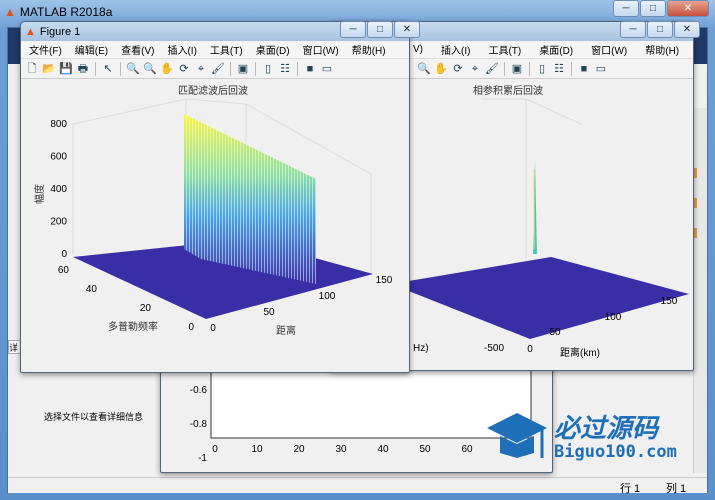 This screenshot has width=715, height=500. I want to click on menu-item: 查看(V), so click(137, 49).